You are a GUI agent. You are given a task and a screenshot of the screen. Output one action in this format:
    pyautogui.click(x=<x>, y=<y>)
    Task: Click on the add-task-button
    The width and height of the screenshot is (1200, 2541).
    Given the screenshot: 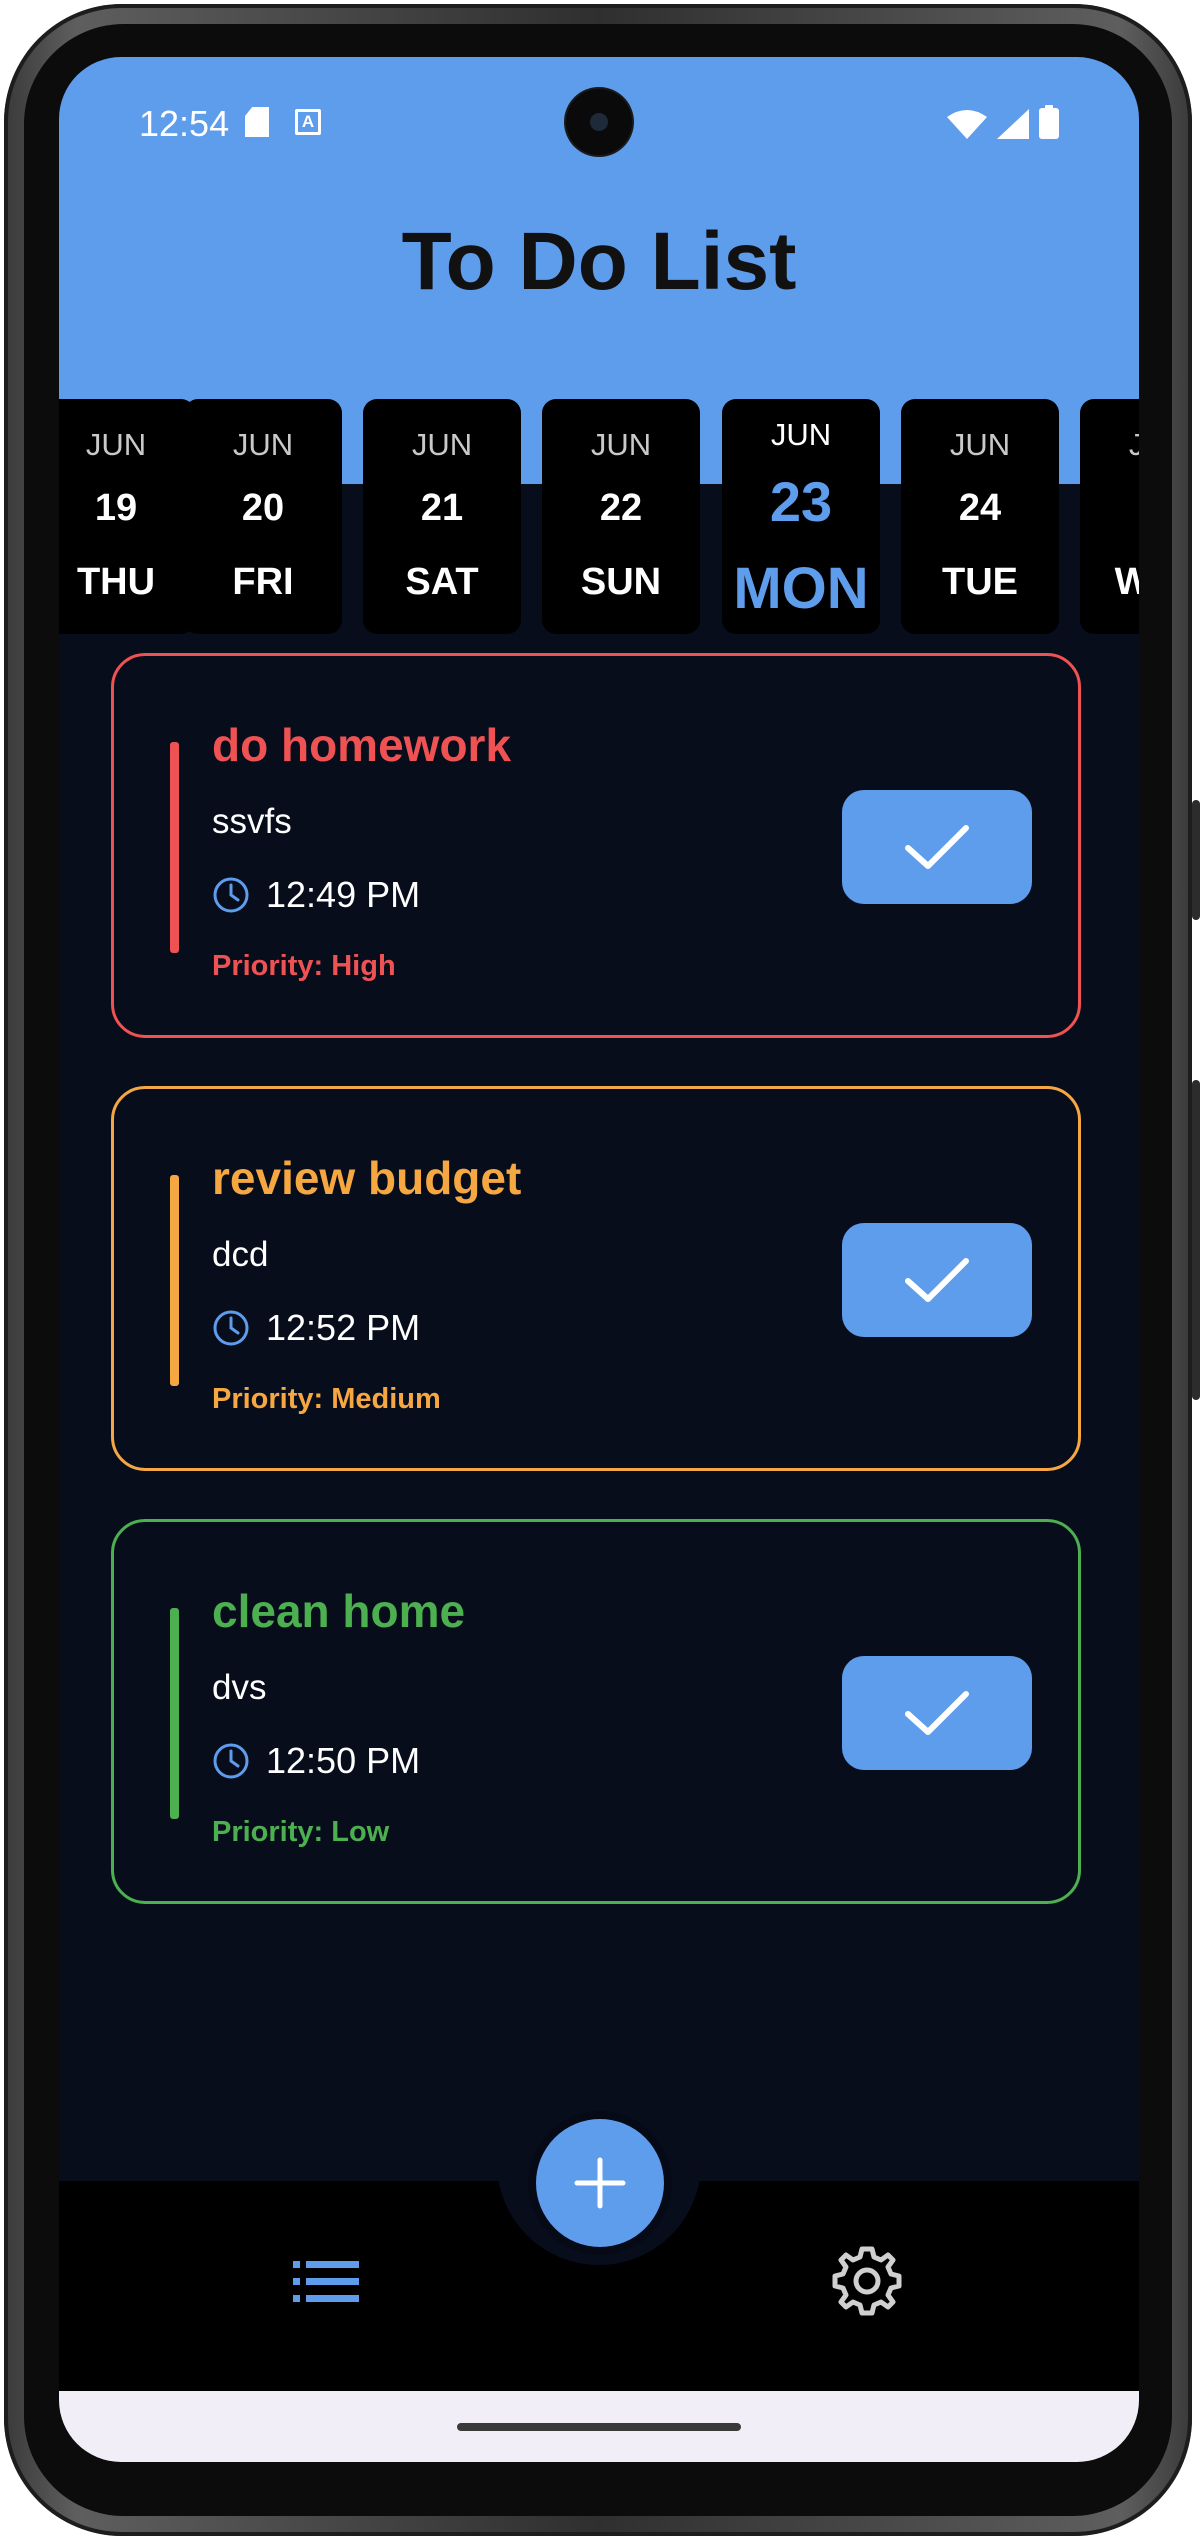 What is the action you would take?
    pyautogui.click(x=600, y=2183)
    